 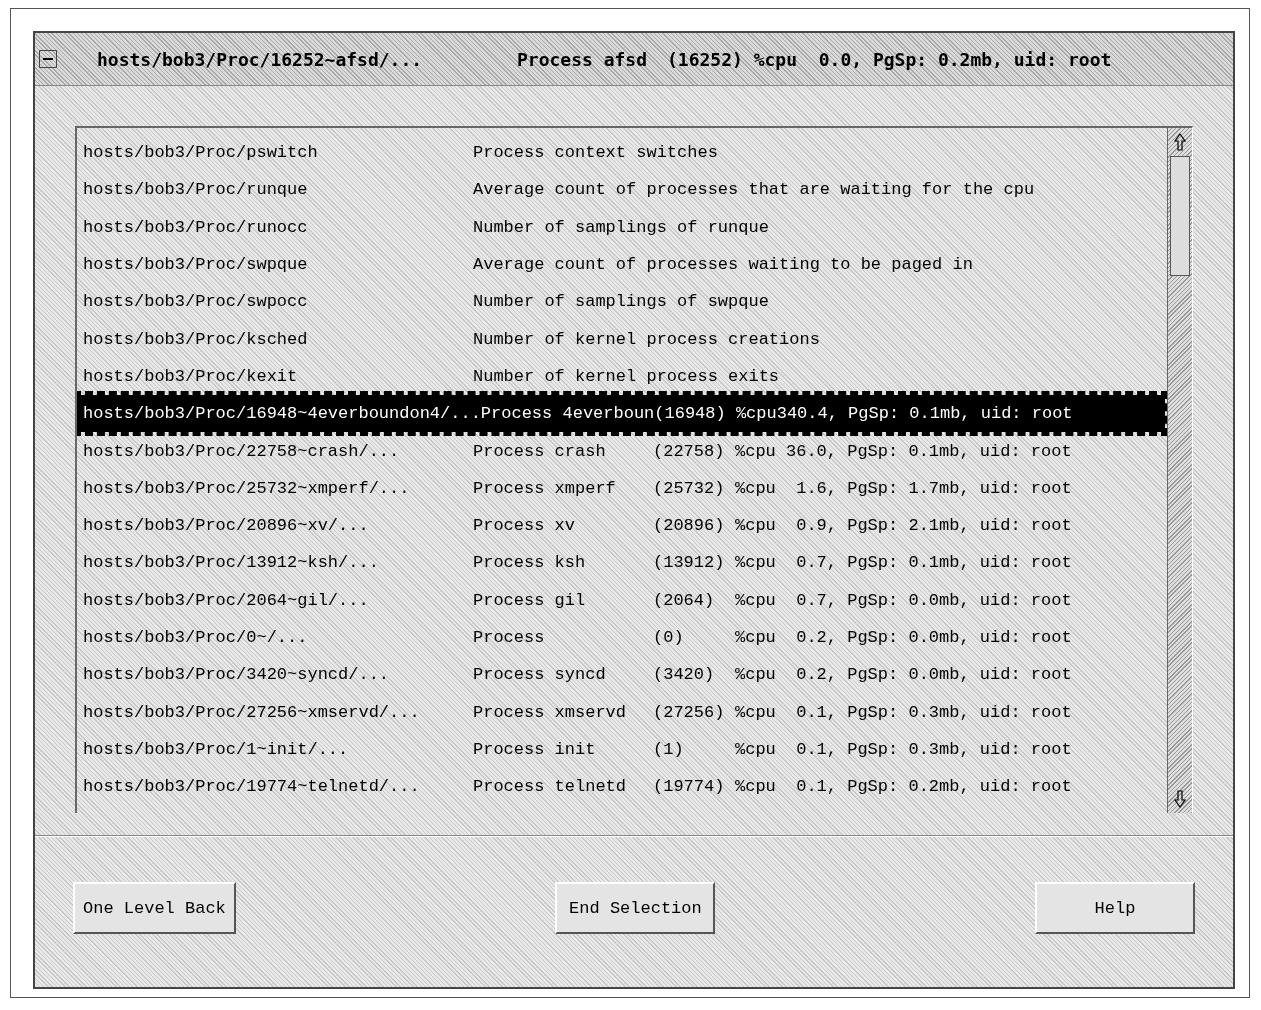 What do you see at coordinates (626, 376) in the screenshot?
I see `item-description: Number of kernel process exits` at bounding box center [626, 376].